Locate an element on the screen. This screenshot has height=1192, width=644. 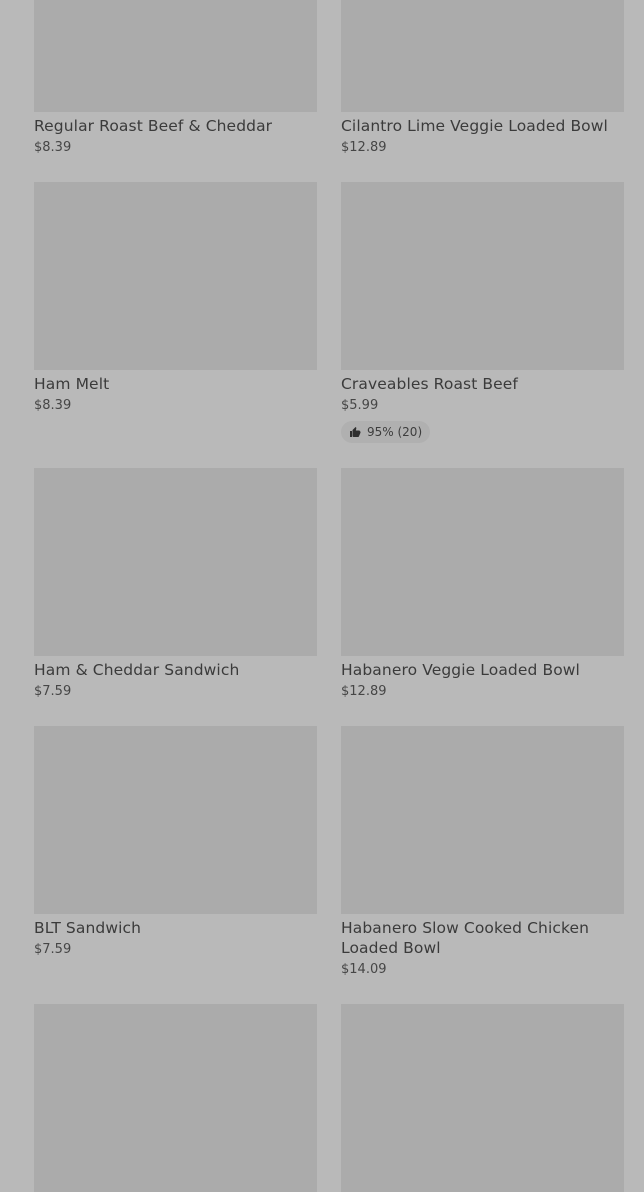
product-card: Ham & Cheddar Sandwich $7.59 is located at coordinates (175, 584).